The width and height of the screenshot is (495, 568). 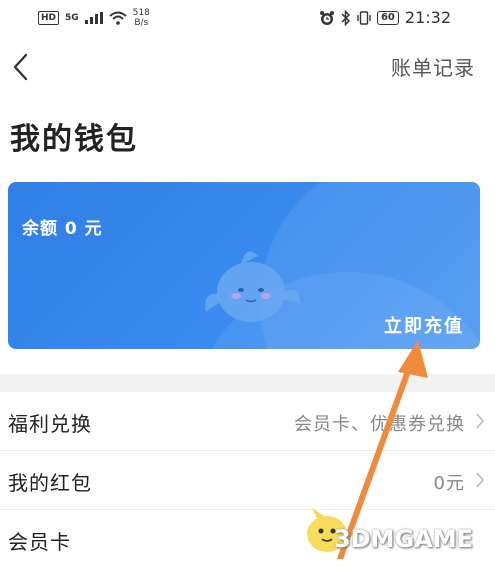 I want to click on hd-badge: HD, so click(x=49, y=18).